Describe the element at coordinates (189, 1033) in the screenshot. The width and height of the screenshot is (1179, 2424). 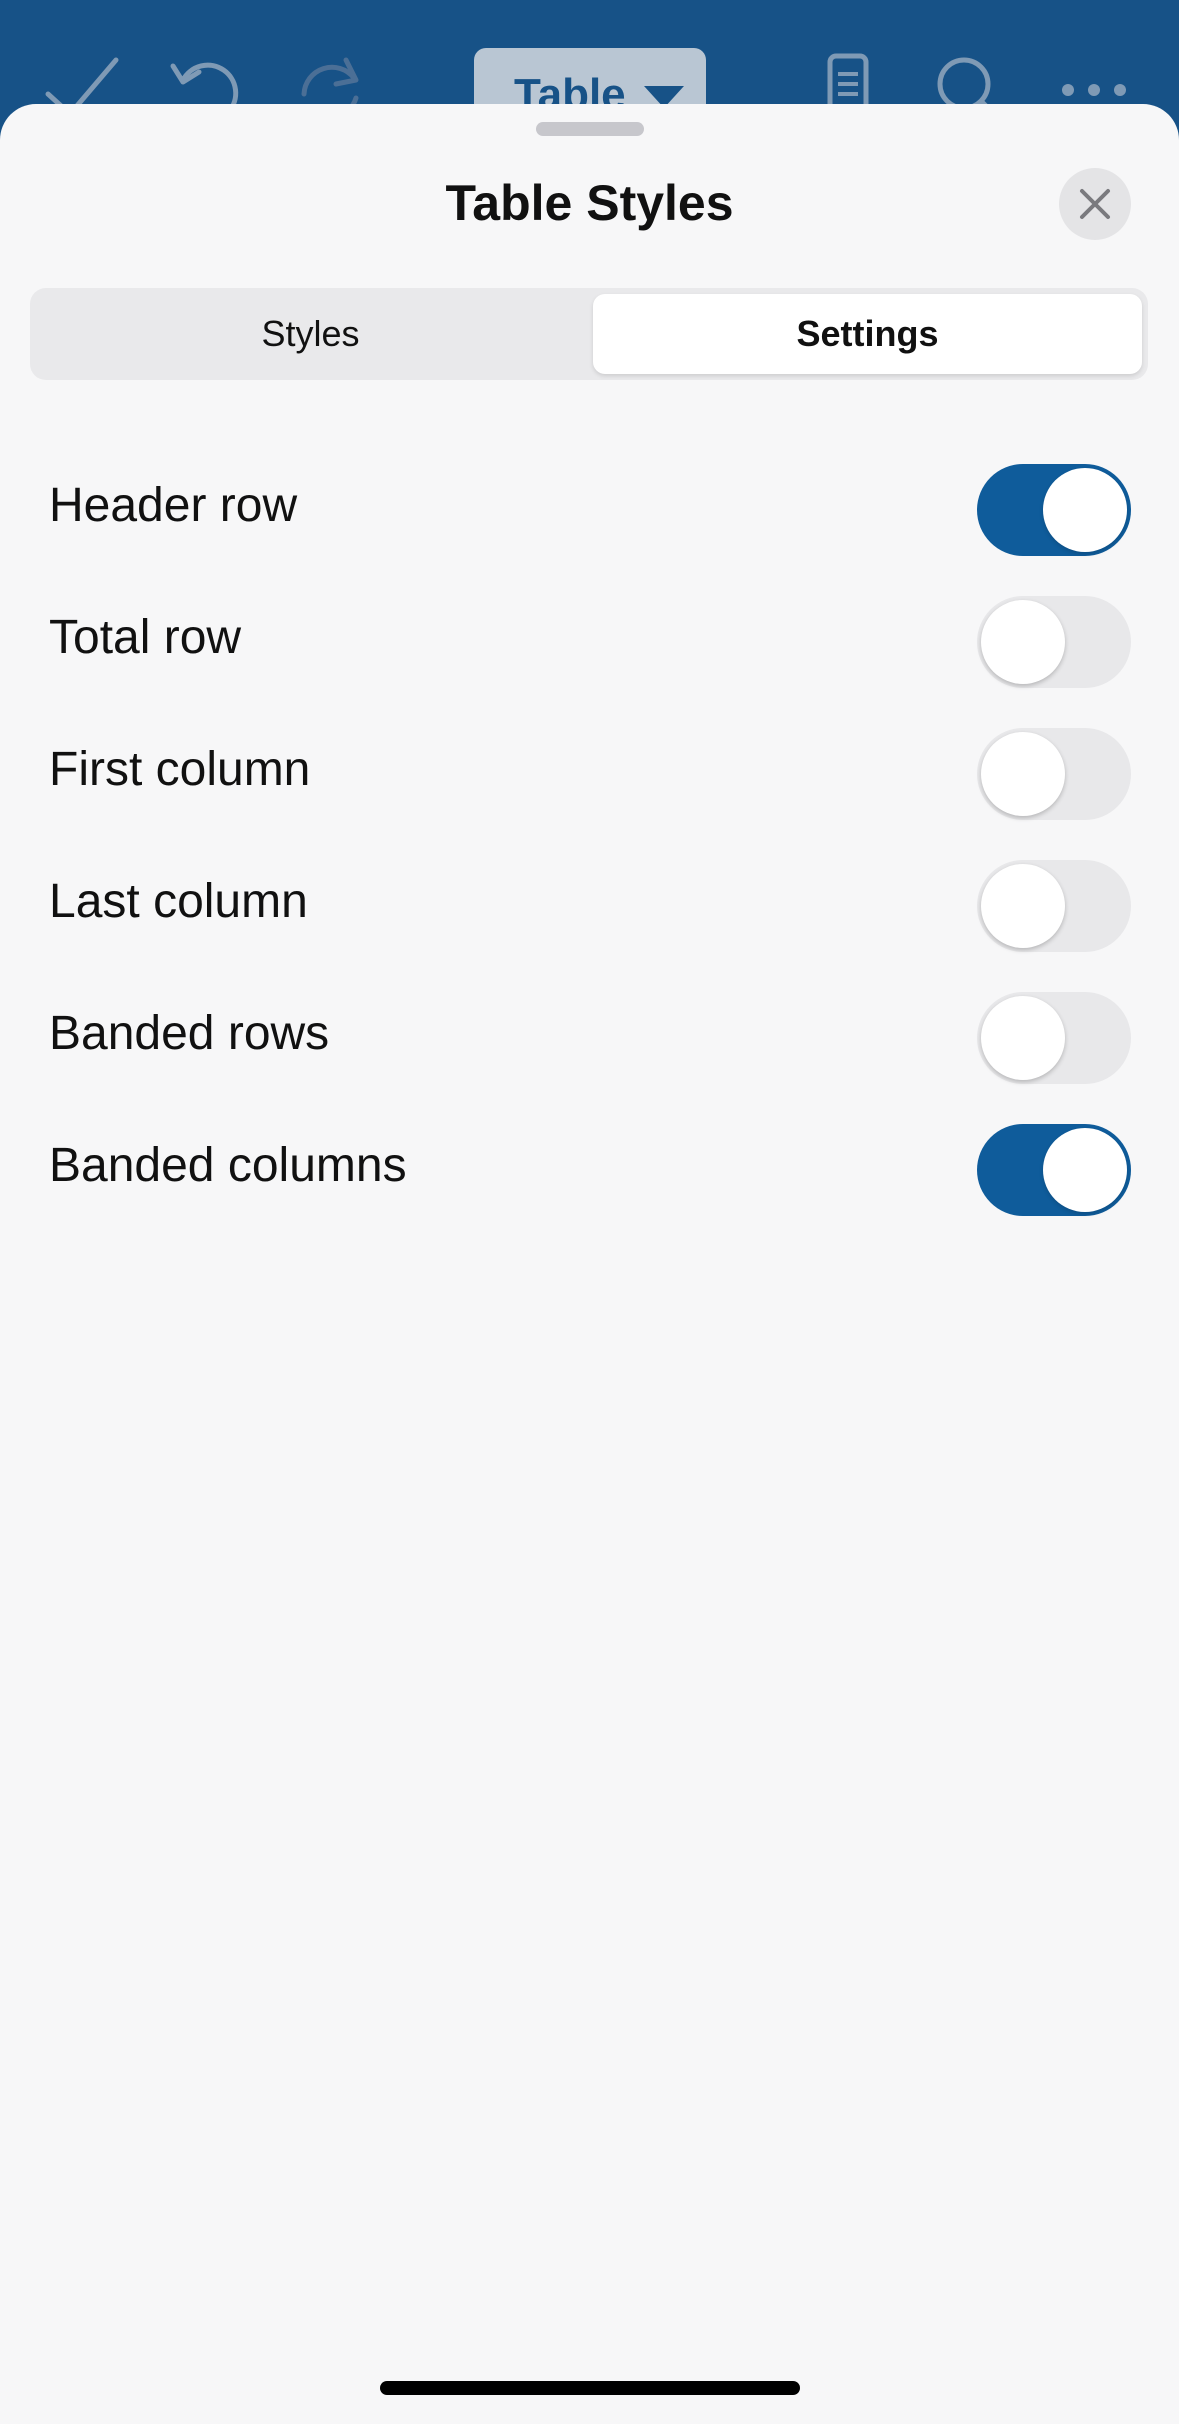
I see `setting-label: Banded rows` at that location.